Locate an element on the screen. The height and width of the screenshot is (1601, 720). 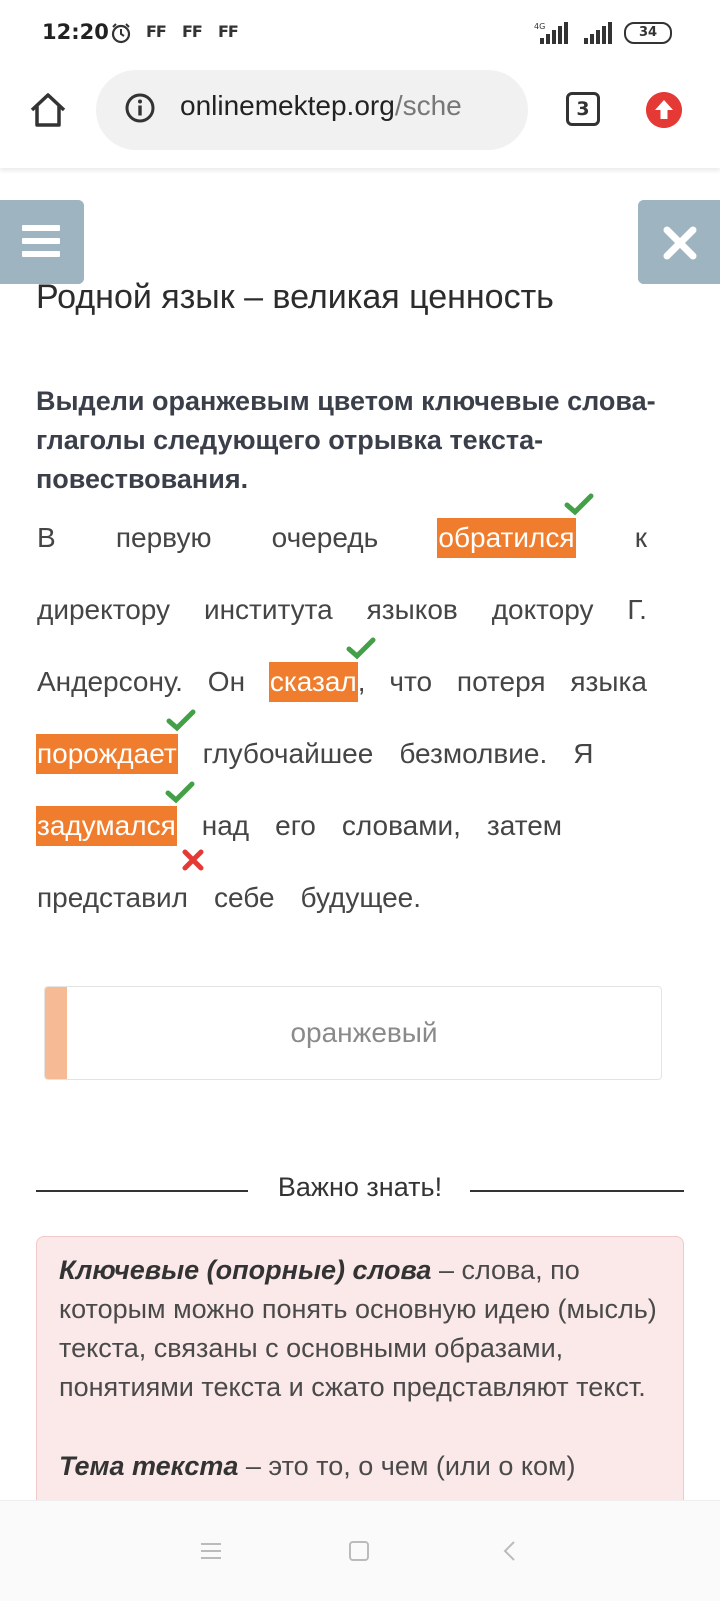
nav-home-icon is located at coordinates (359, 1551).